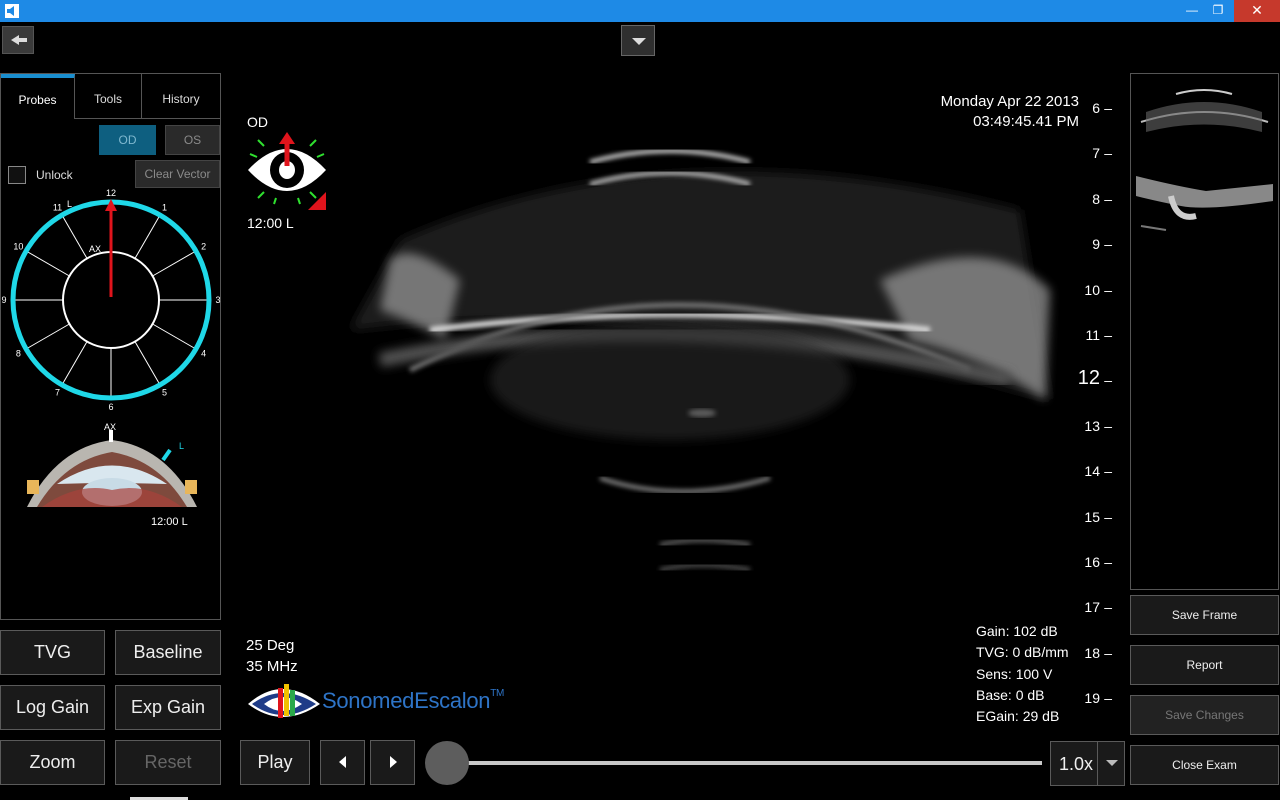 The height and width of the screenshot is (800, 1280). Describe the element at coordinates (270, 645) in the screenshot. I see `angle-readout: 25 Deg` at that location.